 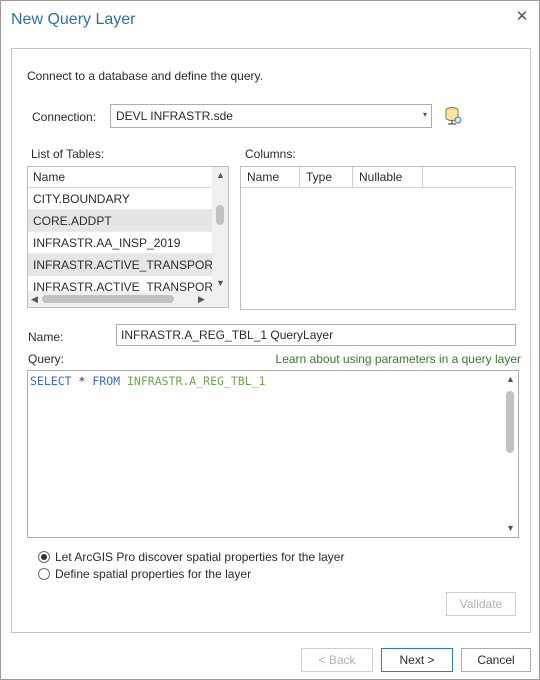 I want to click on cancel-button: Cancel, so click(x=496, y=660).